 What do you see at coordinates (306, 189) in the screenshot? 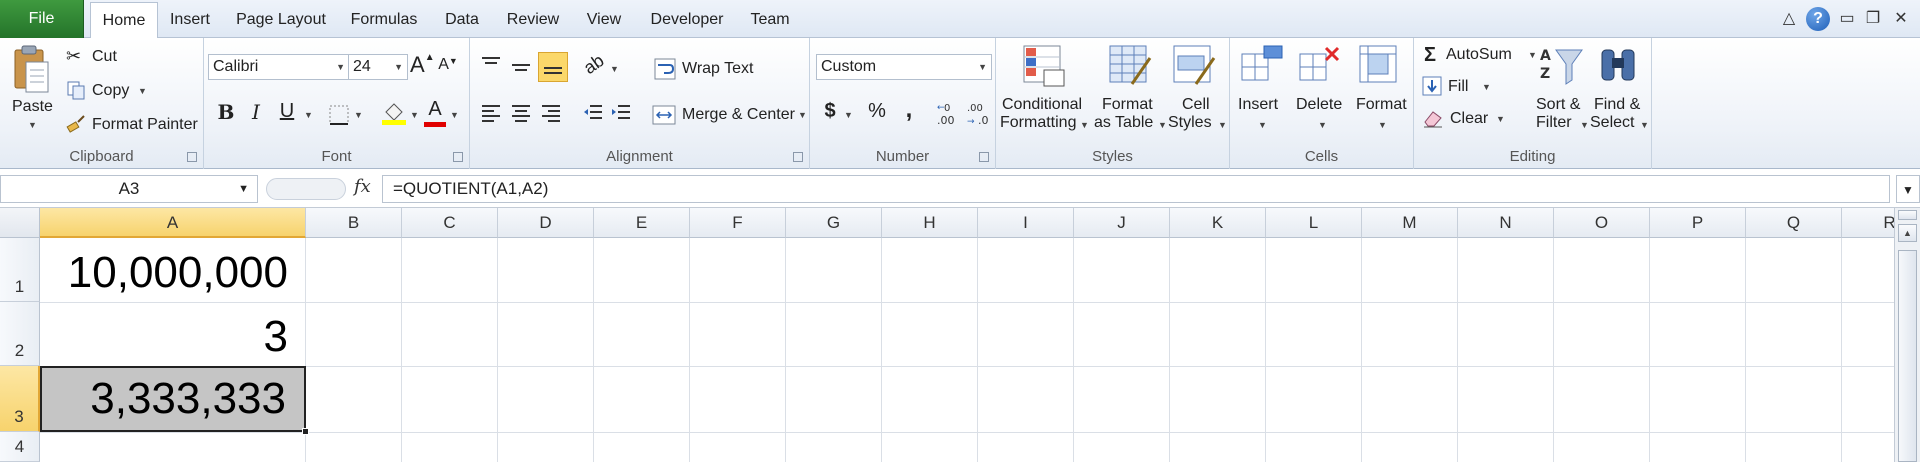
I see `formula-bar-resize-handle` at bounding box center [306, 189].